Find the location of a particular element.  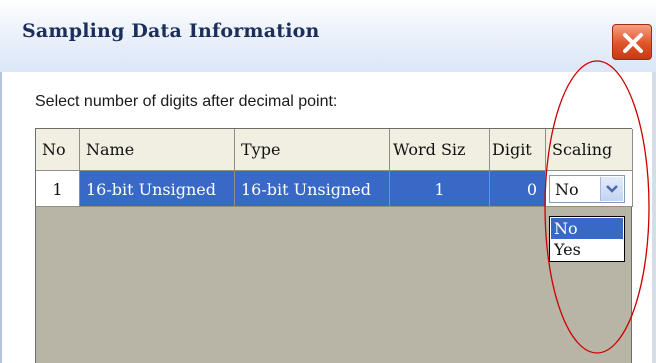

table-cell-no: 1 is located at coordinates (58, 189).